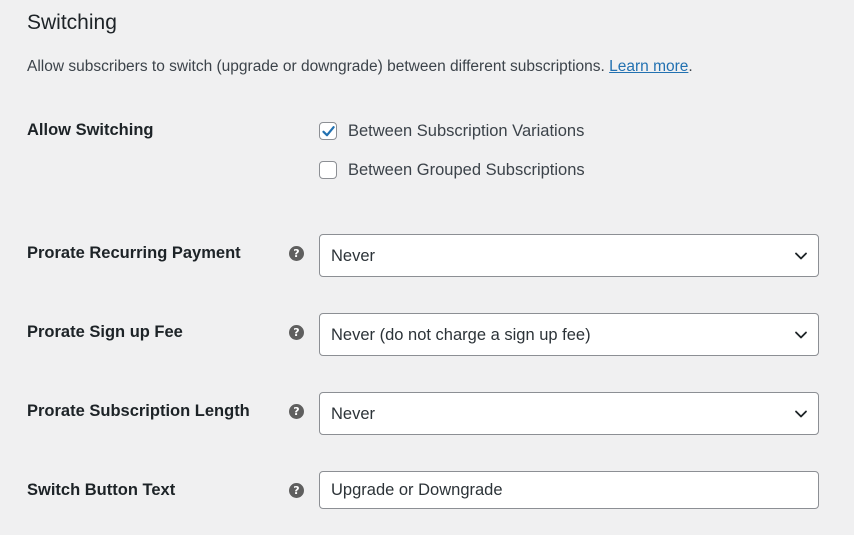  I want to click on between-subscription-variations-checkbox, so click(328, 131).